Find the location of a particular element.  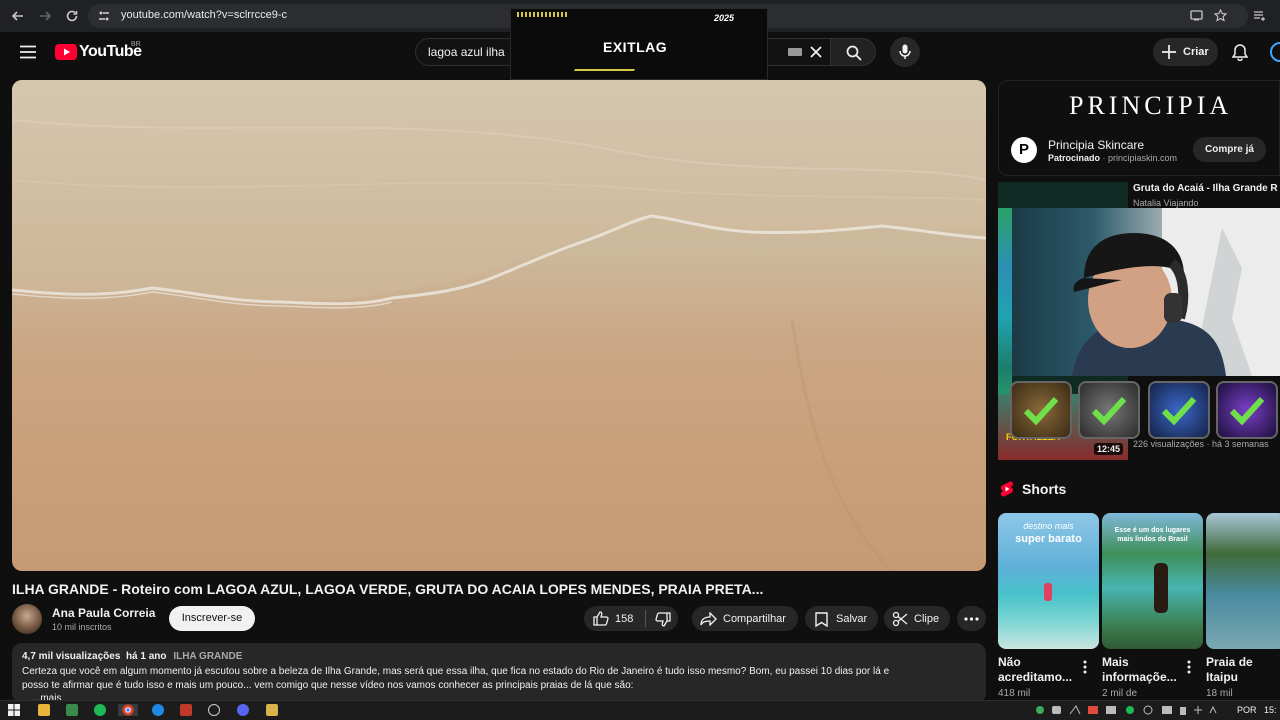

search-icon is located at coordinates (854, 53).